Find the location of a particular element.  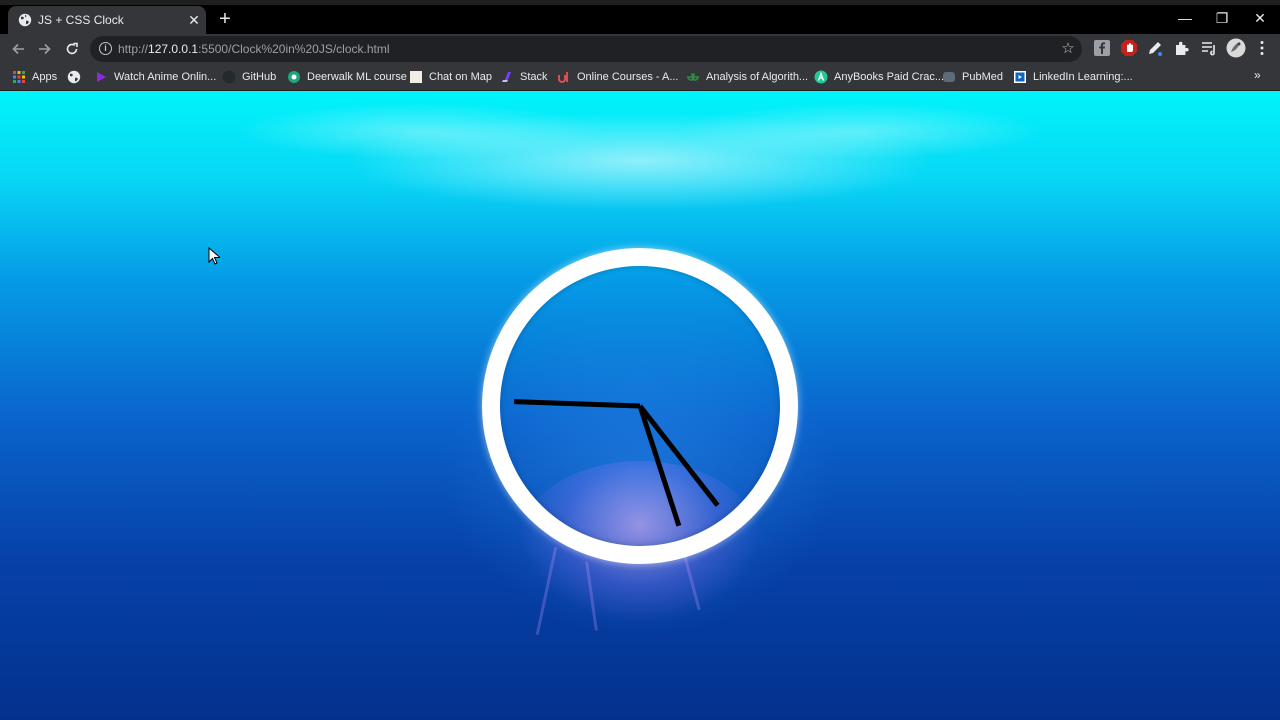

facebook-icon is located at coordinates (1102, 48).